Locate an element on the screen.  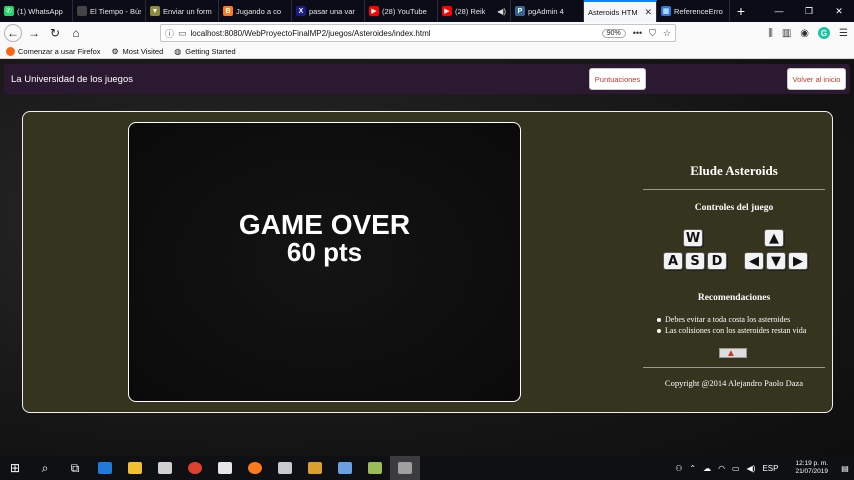
browser-tab: ▼ Enviar un form is located at coordinates (182, 11).